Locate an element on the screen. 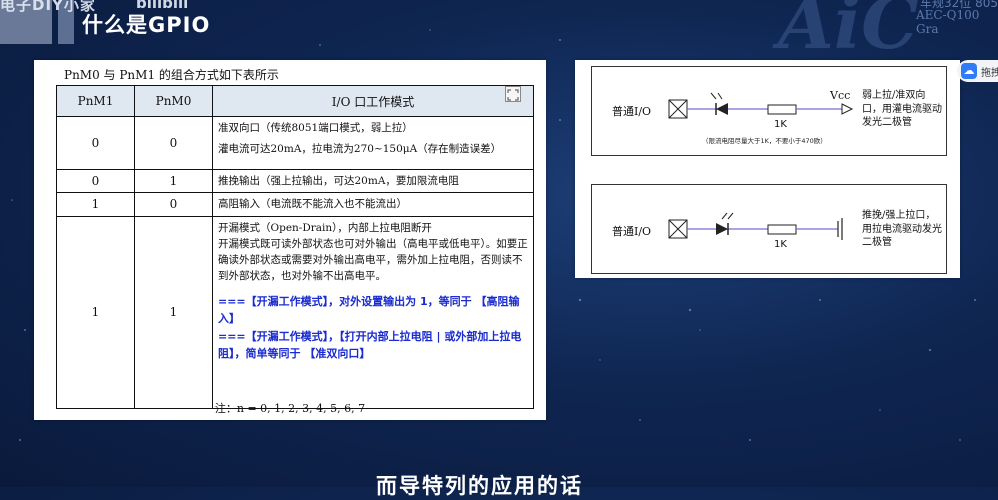  mode-cell: 高阻输入（电流既不能流入也不能流出） is located at coordinates (373, 204).